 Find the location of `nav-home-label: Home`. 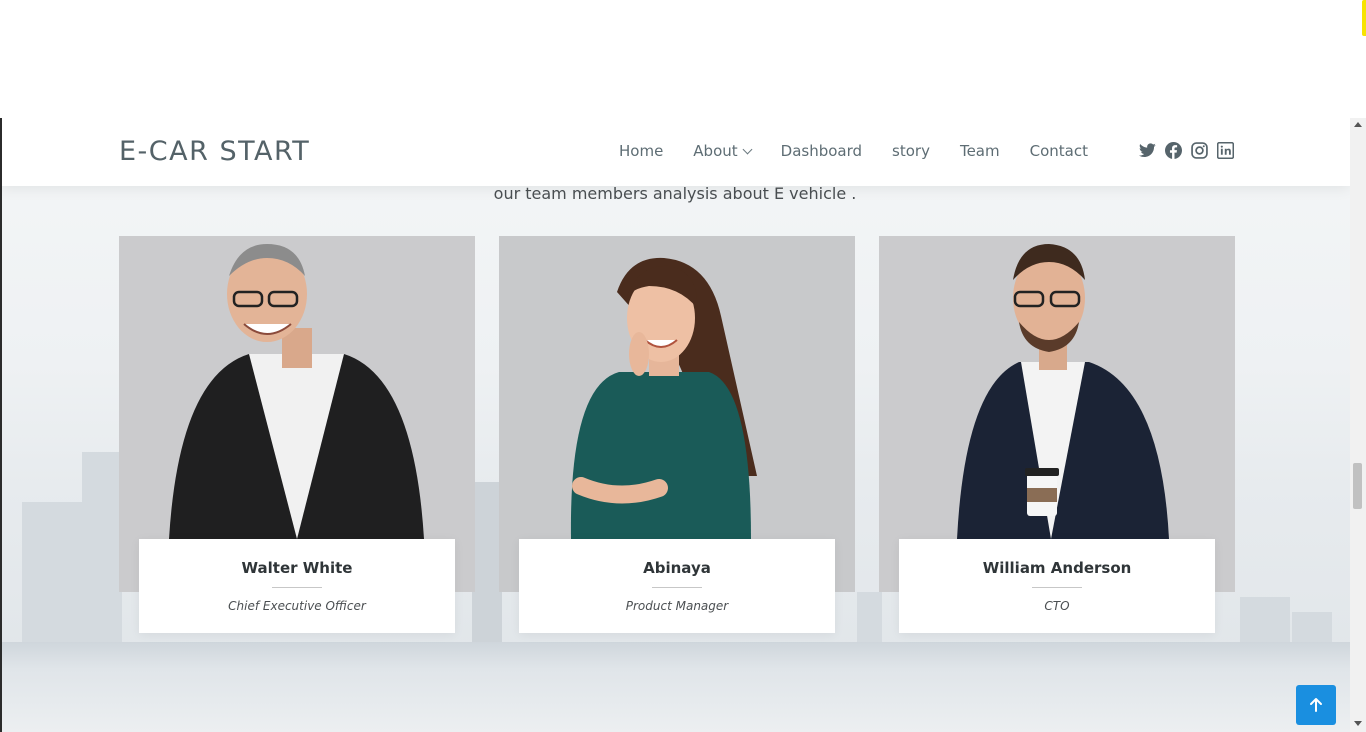

nav-home-label: Home is located at coordinates (641, 151).